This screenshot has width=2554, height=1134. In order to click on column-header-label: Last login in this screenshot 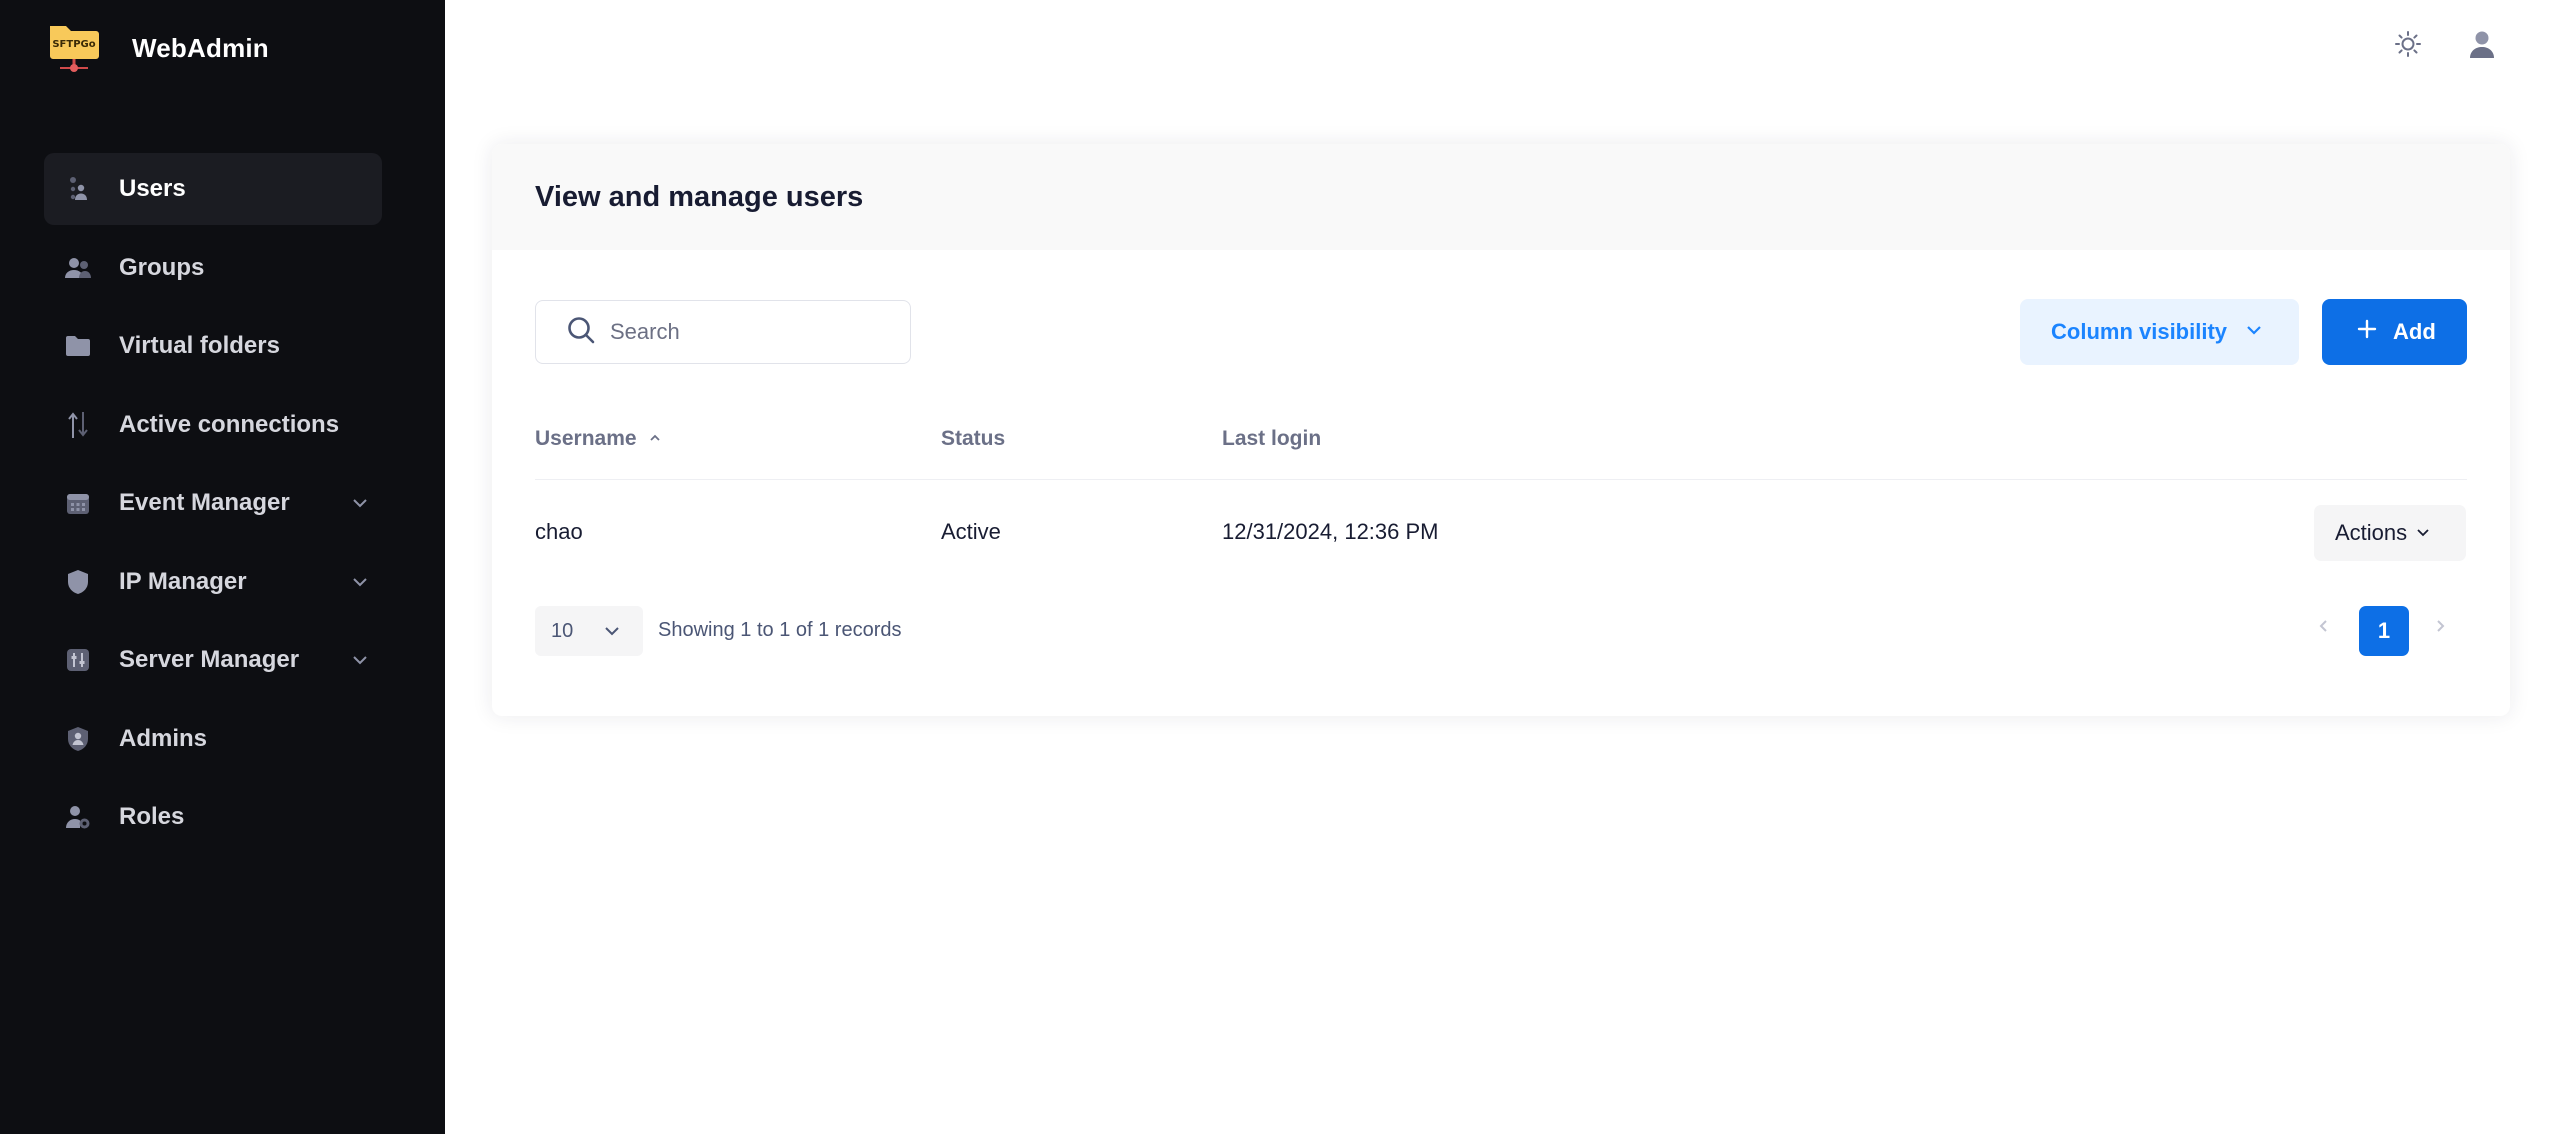, I will do `click(1272, 438)`.